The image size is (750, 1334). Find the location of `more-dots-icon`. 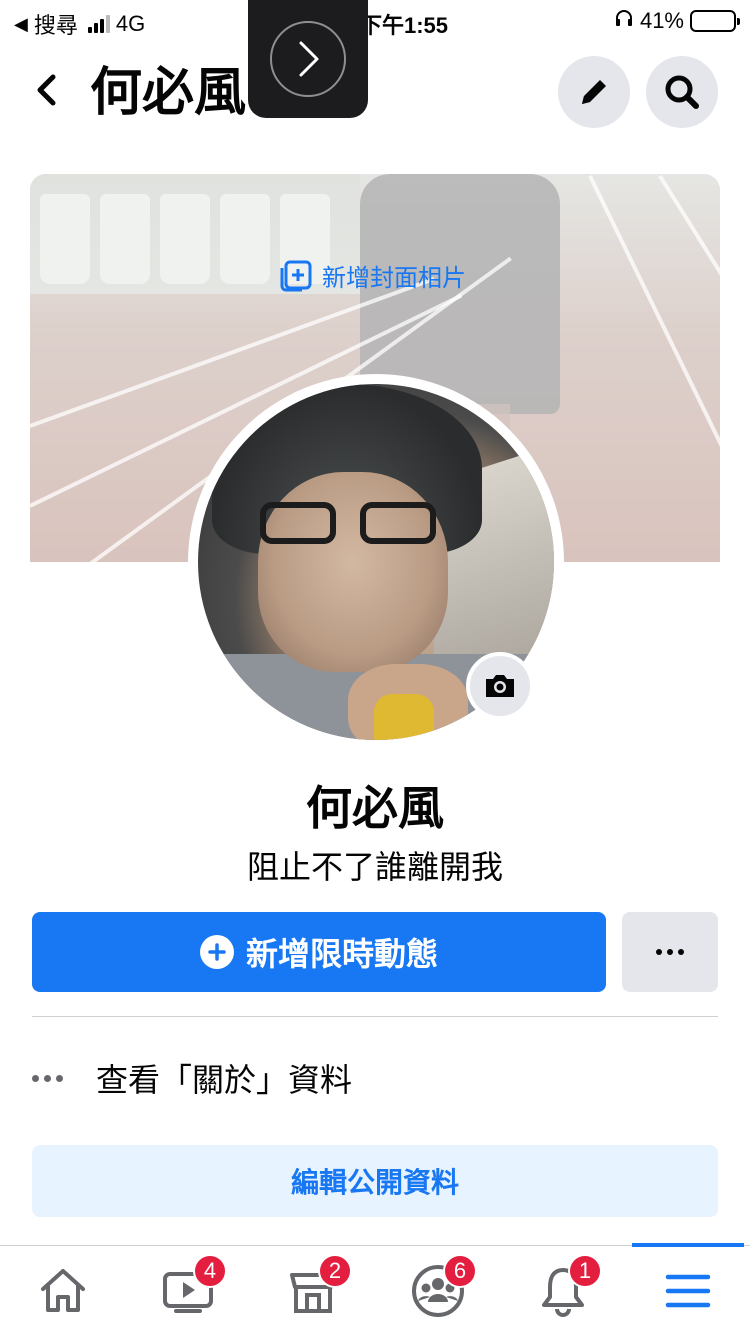

more-dots-icon is located at coordinates (52, 1078).